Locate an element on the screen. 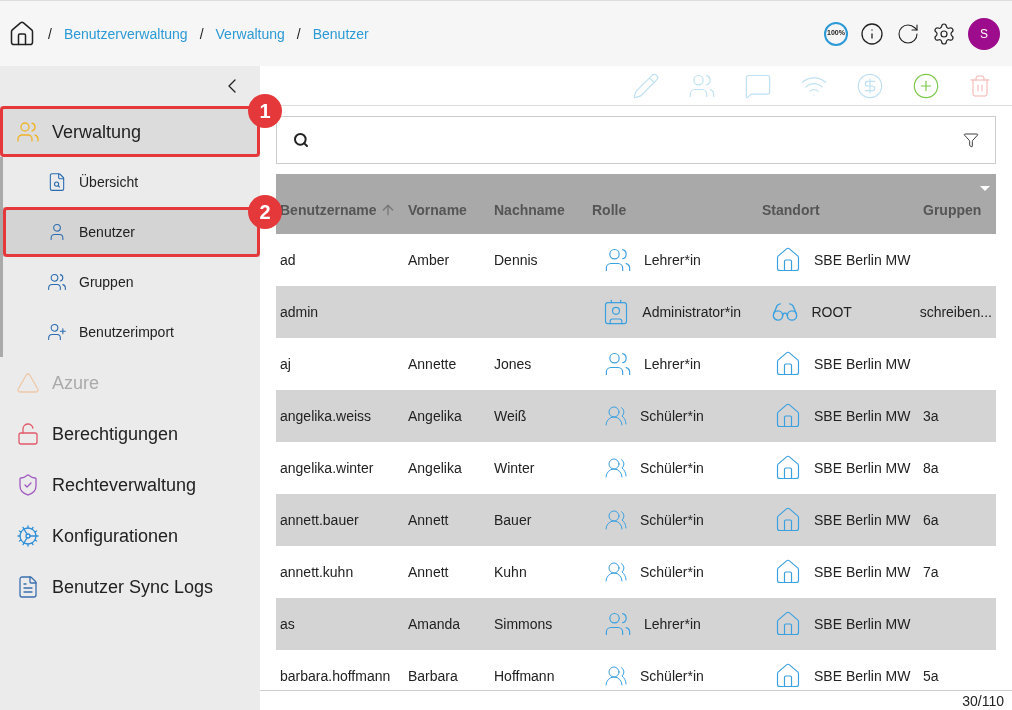 Image resolution: width=1012 pixels, height=710 pixels. settings-icon is located at coordinates (944, 33).